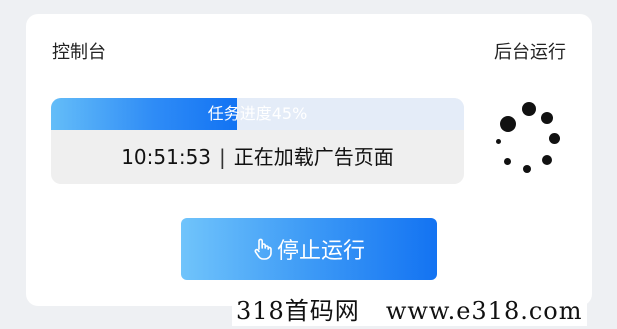  What do you see at coordinates (313, 157) in the screenshot?
I see `status-text: 正在加载广告页面` at bounding box center [313, 157].